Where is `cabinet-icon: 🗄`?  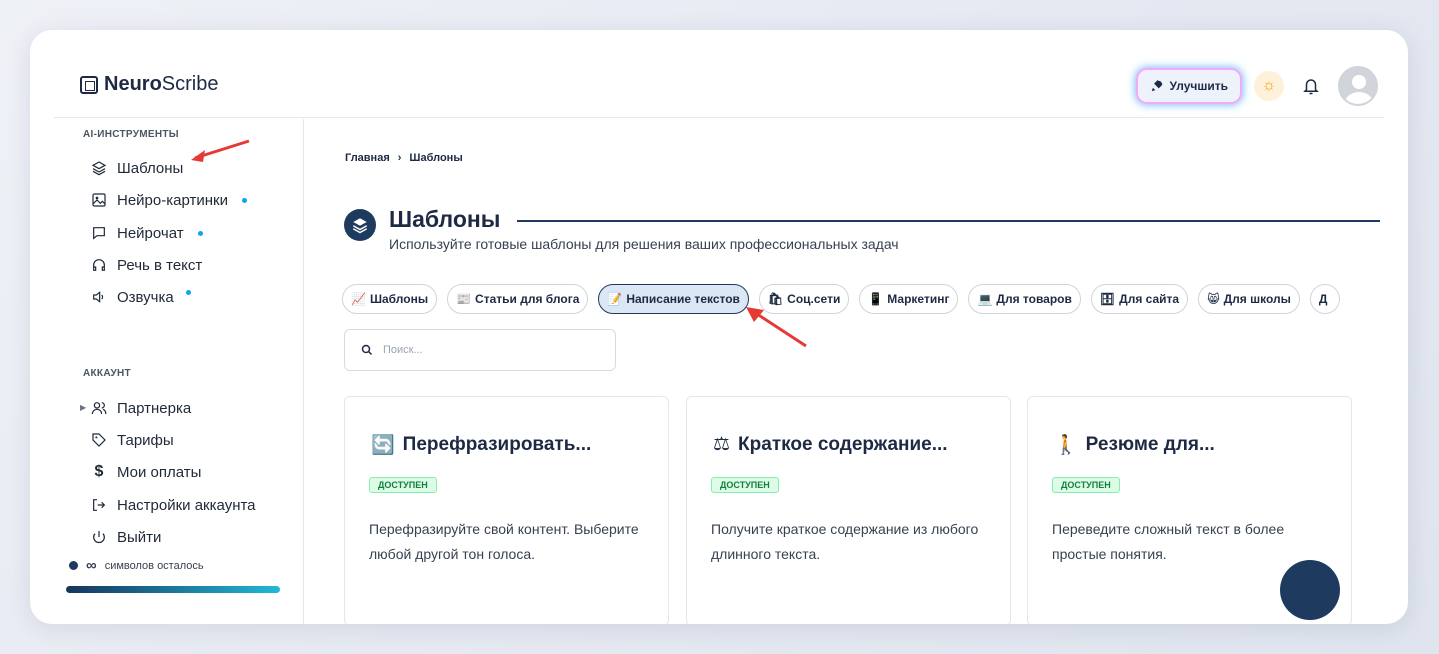
cabinet-icon: 🗄 is located at coordinates (1107, 299).